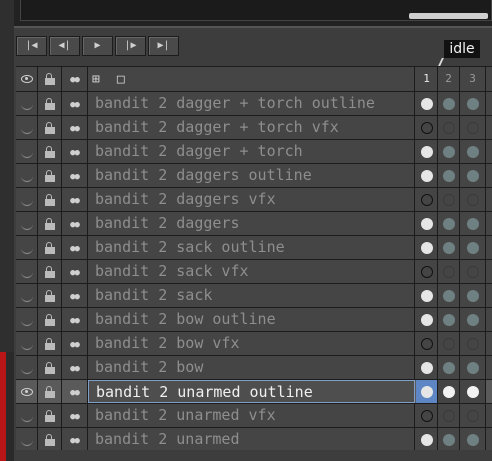  Describe the element at coordinates (254, 248) in the screenshot. I see `layer-row: ●● bandit 2 sack outline` at that location.